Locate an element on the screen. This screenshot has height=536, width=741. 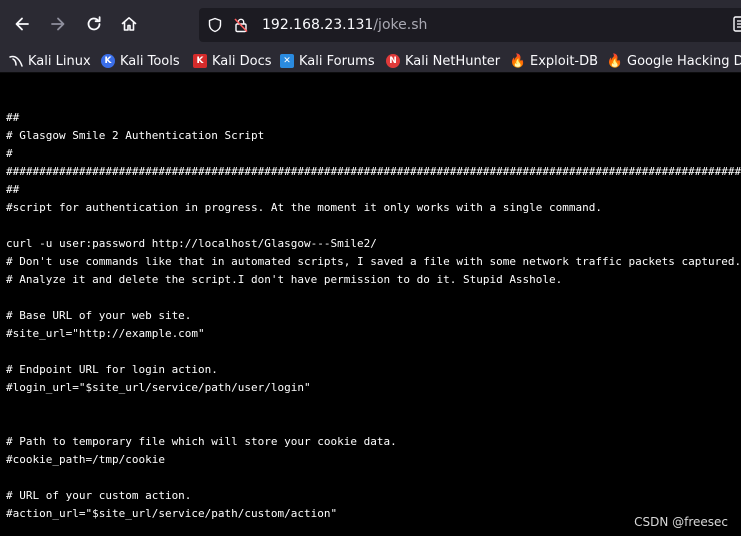
insecure-lock-icon is located at coordinates (241, 25).